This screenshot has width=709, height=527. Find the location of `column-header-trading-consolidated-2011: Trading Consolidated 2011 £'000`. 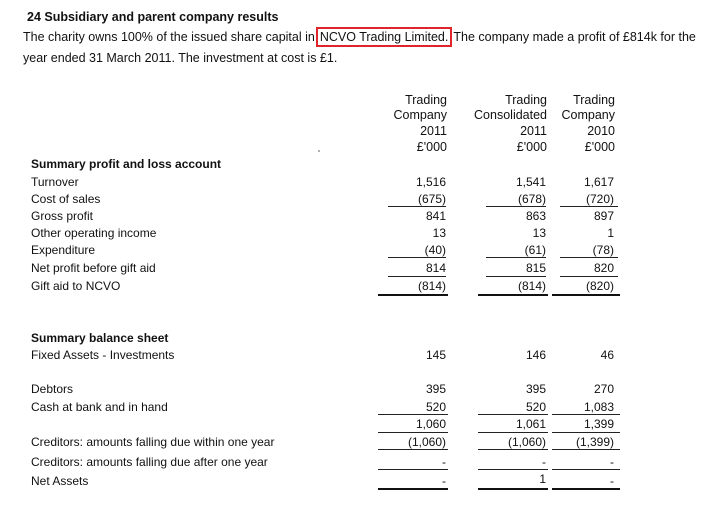

column-header-trading-consolidated-2011: Trading Consolidated 2011 £'000 is located at coordinates (510, 124).